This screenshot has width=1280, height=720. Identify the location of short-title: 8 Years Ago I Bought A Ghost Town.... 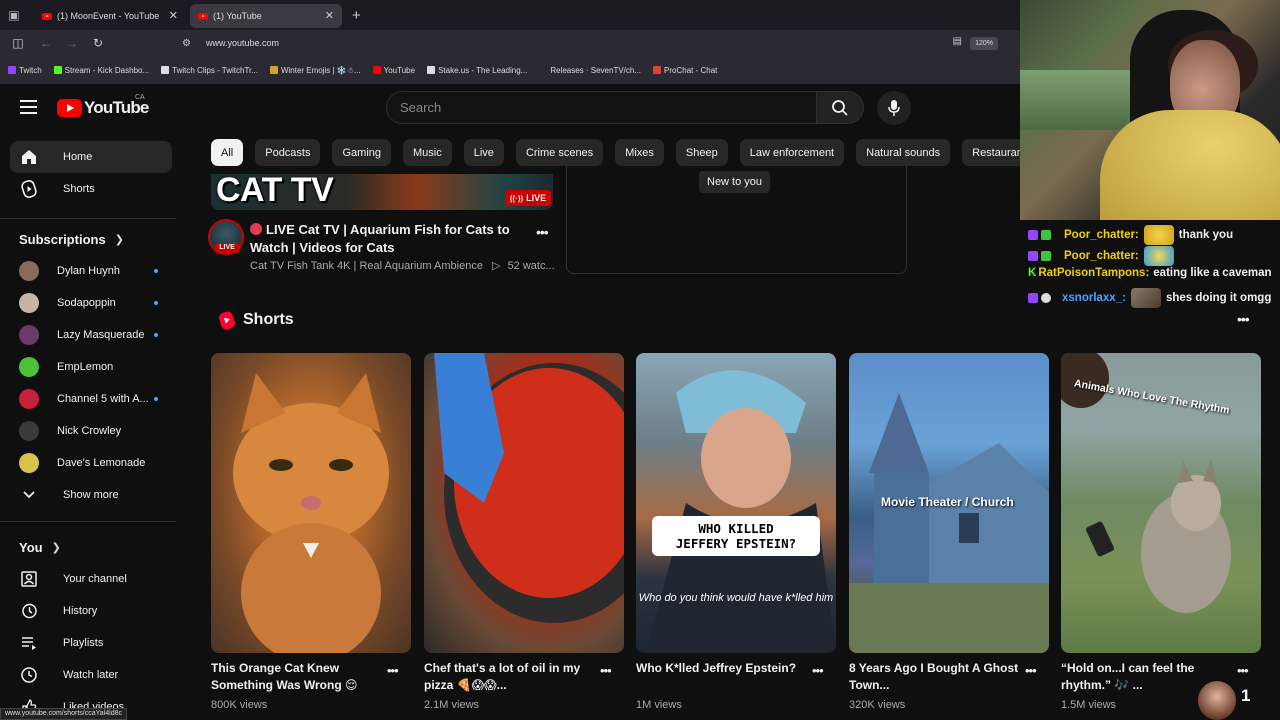
(934, 677).